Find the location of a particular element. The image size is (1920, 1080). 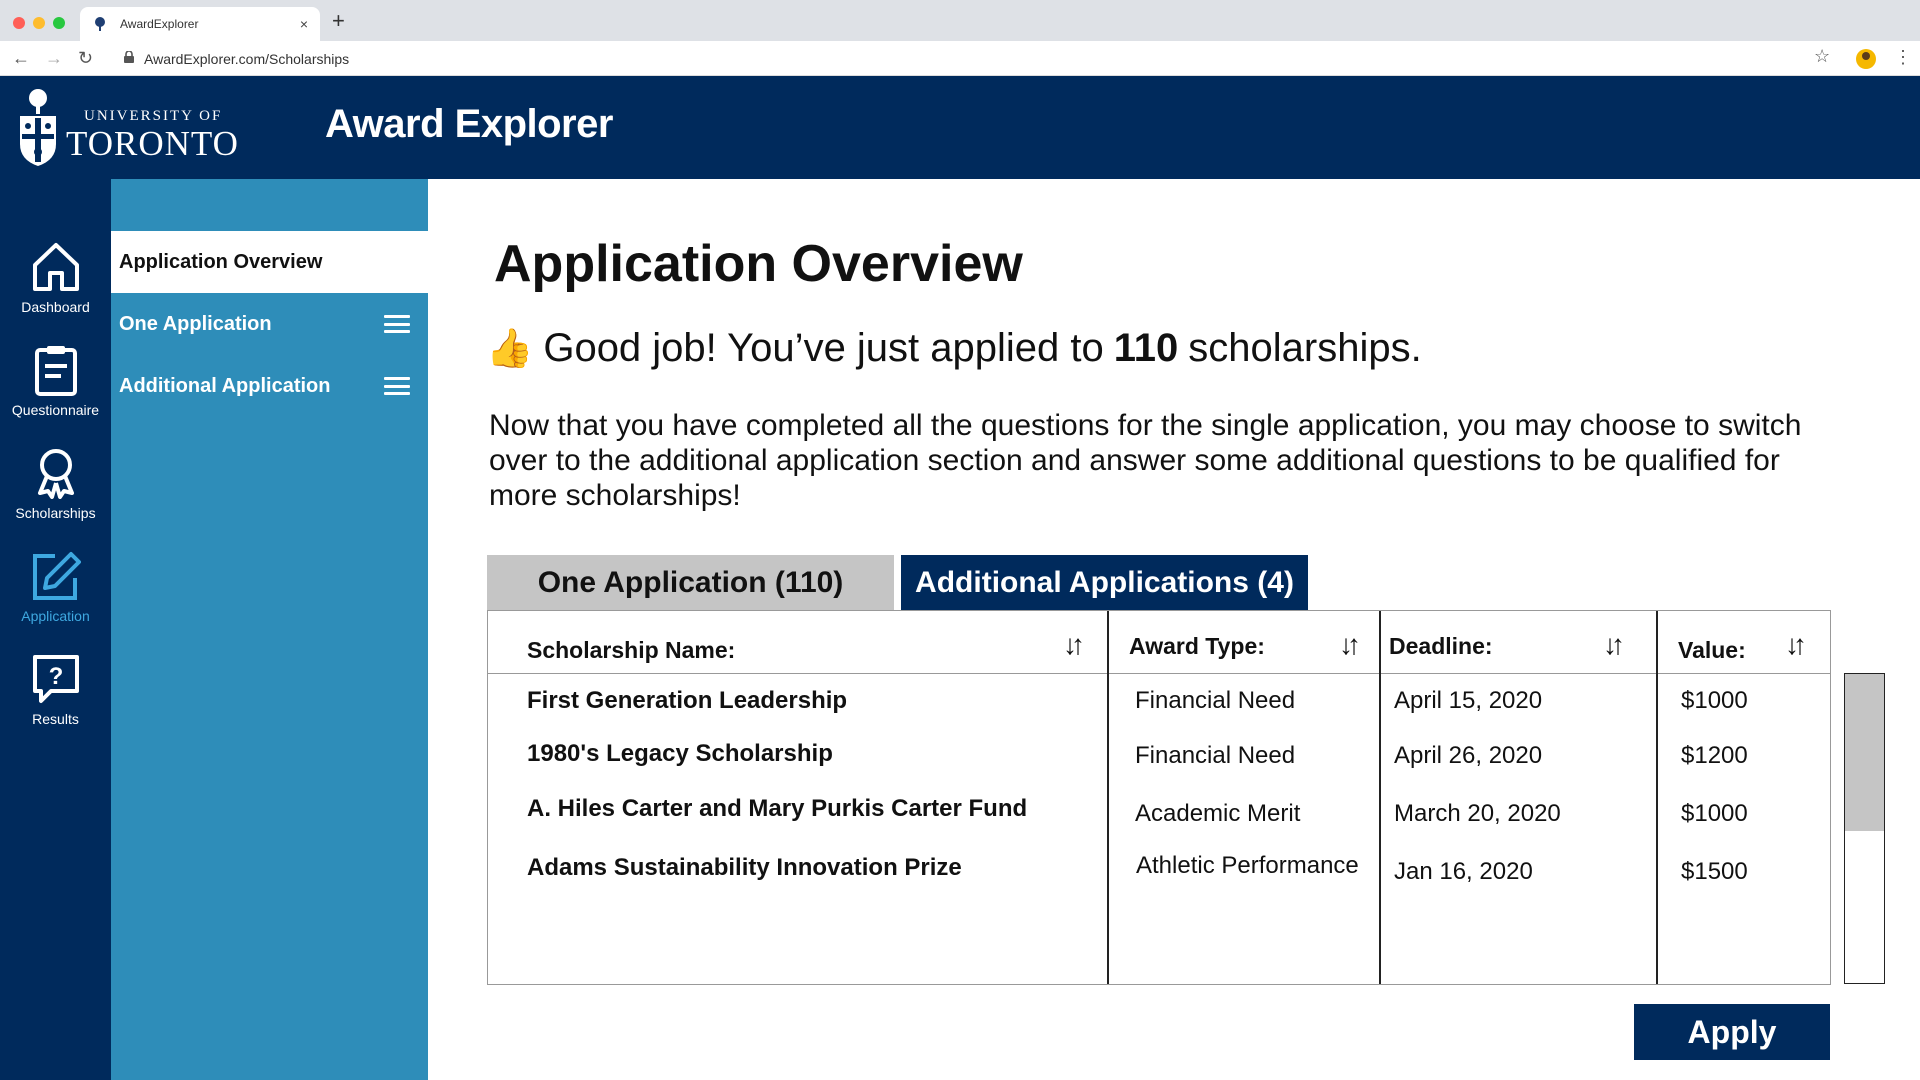

home-icon is located at coordinates (55, 267).